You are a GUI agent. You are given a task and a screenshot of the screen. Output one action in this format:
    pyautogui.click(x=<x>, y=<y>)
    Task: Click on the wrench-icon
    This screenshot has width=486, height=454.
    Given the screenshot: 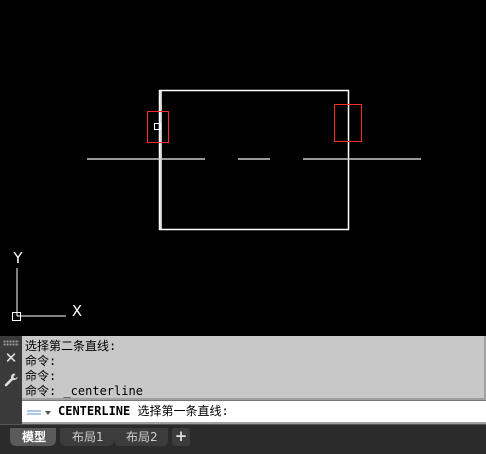 What is the action you would take?
    pyautogui.click(x=11, y=380)
    